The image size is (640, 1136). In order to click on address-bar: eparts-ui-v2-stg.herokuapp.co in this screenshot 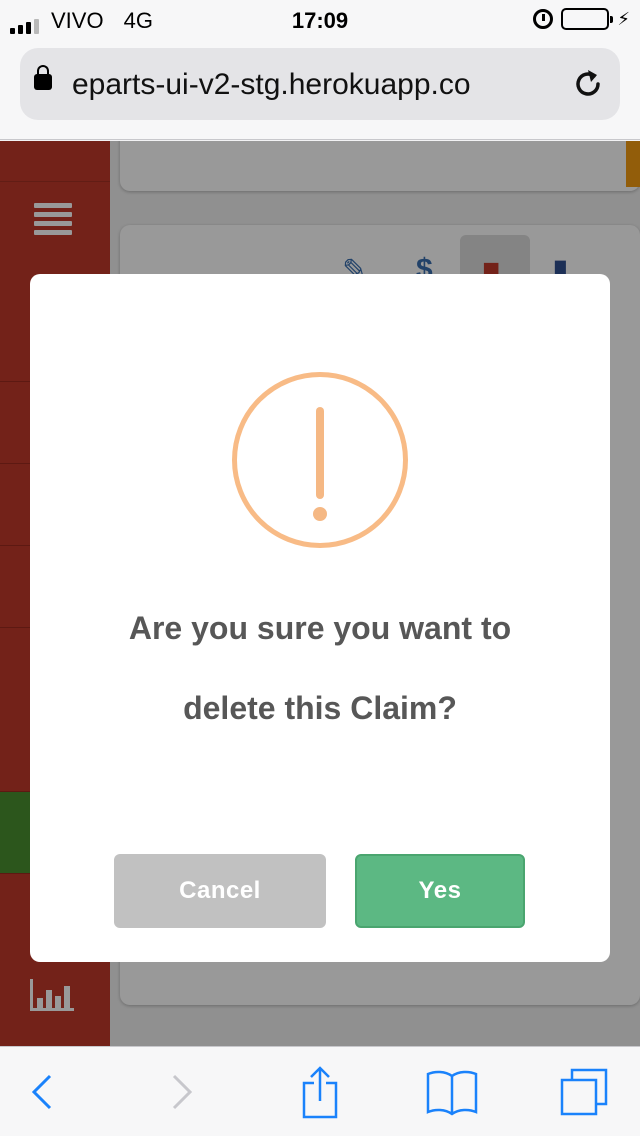, I will do `click(320, 84)`.